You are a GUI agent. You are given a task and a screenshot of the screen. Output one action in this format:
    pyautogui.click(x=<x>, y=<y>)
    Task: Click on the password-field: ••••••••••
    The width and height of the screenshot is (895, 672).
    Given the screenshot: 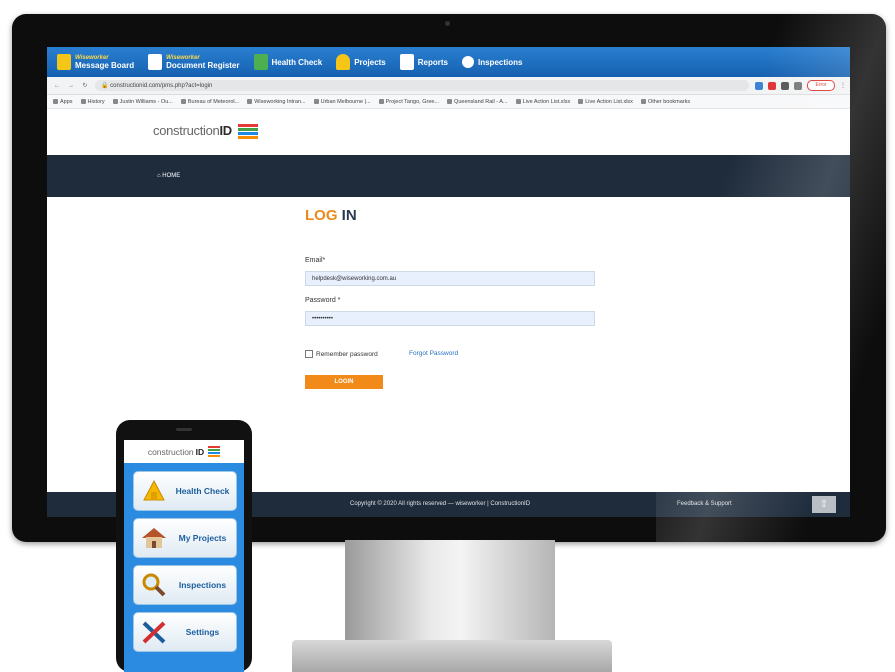 What is the action you would take?
    pyautogui.click(x=450, y=318)
    